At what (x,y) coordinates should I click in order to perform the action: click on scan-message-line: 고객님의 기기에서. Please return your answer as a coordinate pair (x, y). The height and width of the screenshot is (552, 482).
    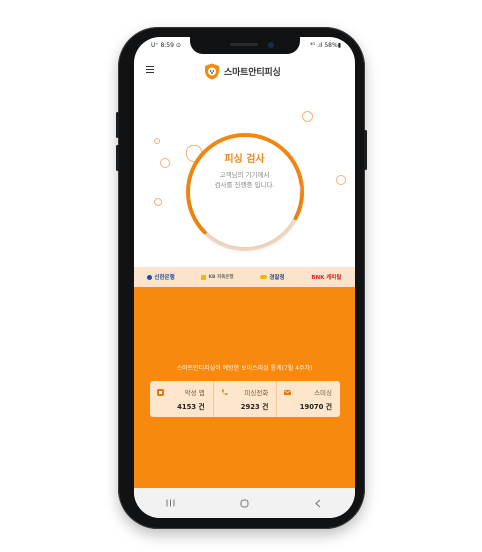
    Looking at the image, I should click on (244, 175).